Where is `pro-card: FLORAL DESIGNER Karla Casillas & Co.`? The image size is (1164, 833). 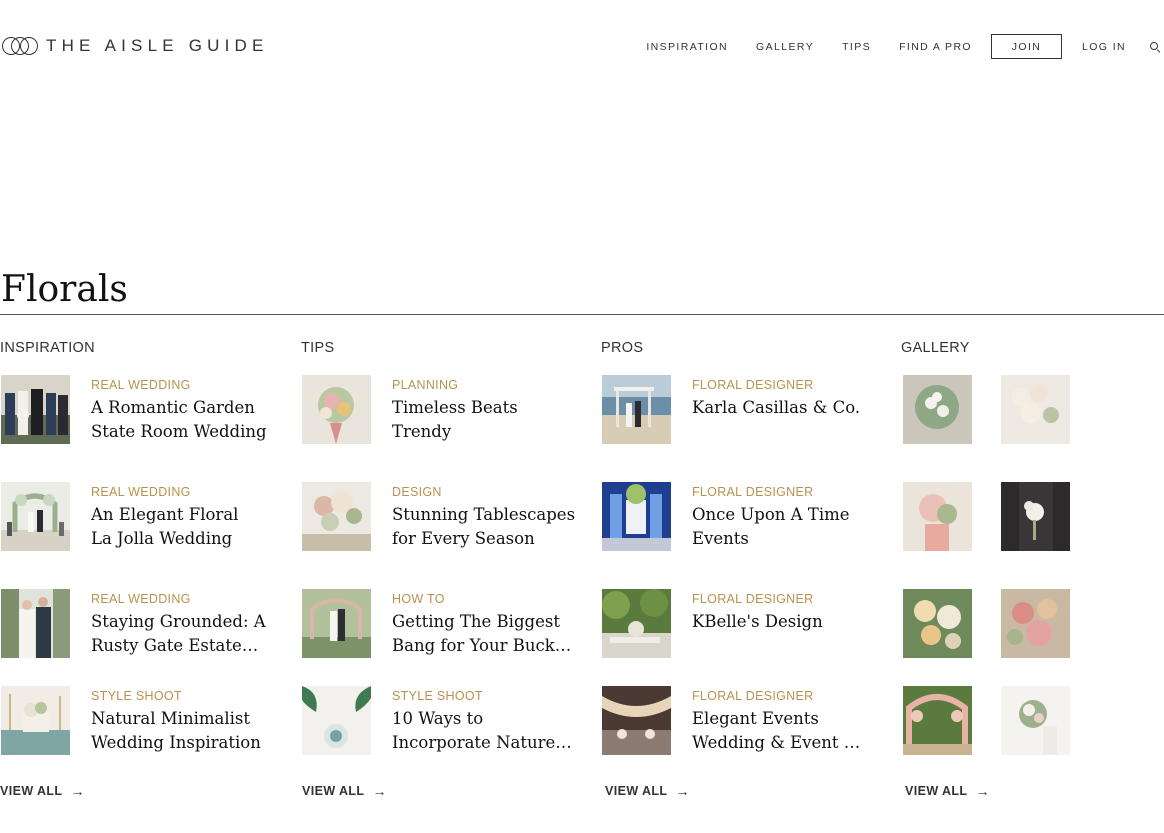
pro-card: FLORAL DESIGNER Karla Casillas & Co. is located at coordinates (744, 410).